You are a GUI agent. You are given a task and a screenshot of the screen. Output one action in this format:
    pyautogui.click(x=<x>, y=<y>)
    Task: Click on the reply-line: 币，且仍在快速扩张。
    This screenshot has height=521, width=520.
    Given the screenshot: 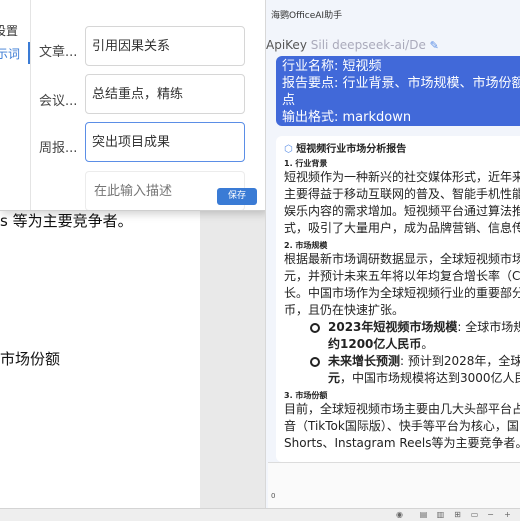 What is the action you would take?
    pyautogui.click(x=344, y=310)
    